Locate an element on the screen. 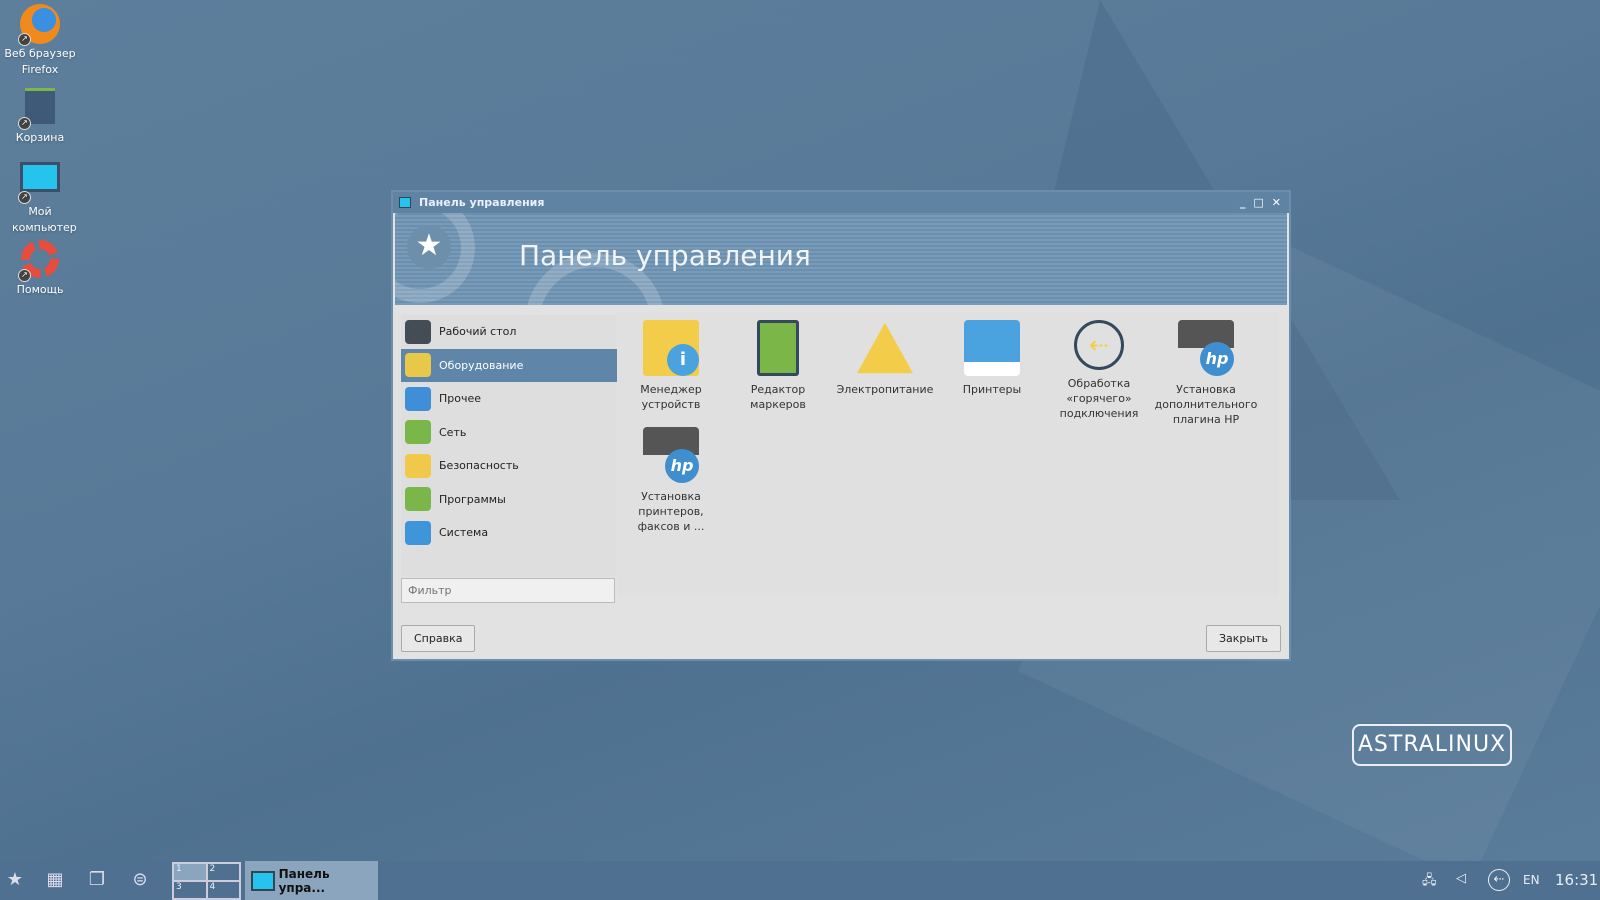 Image resolution: width=1600 pixels, height=900 pixels. sidebar-item: Безопасность is located at coordinates (509, 466).